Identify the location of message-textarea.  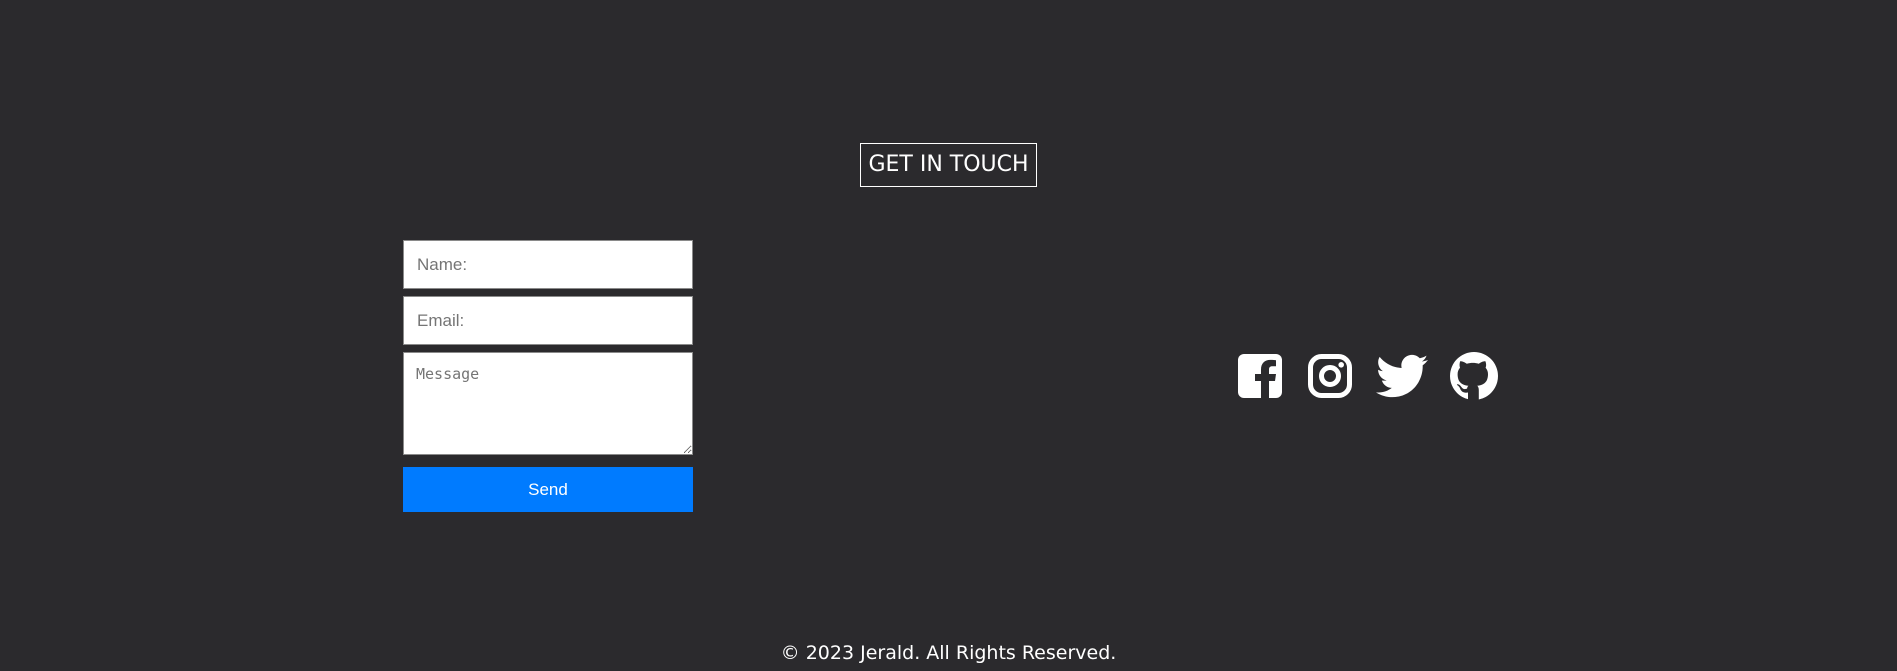
(548, 403).